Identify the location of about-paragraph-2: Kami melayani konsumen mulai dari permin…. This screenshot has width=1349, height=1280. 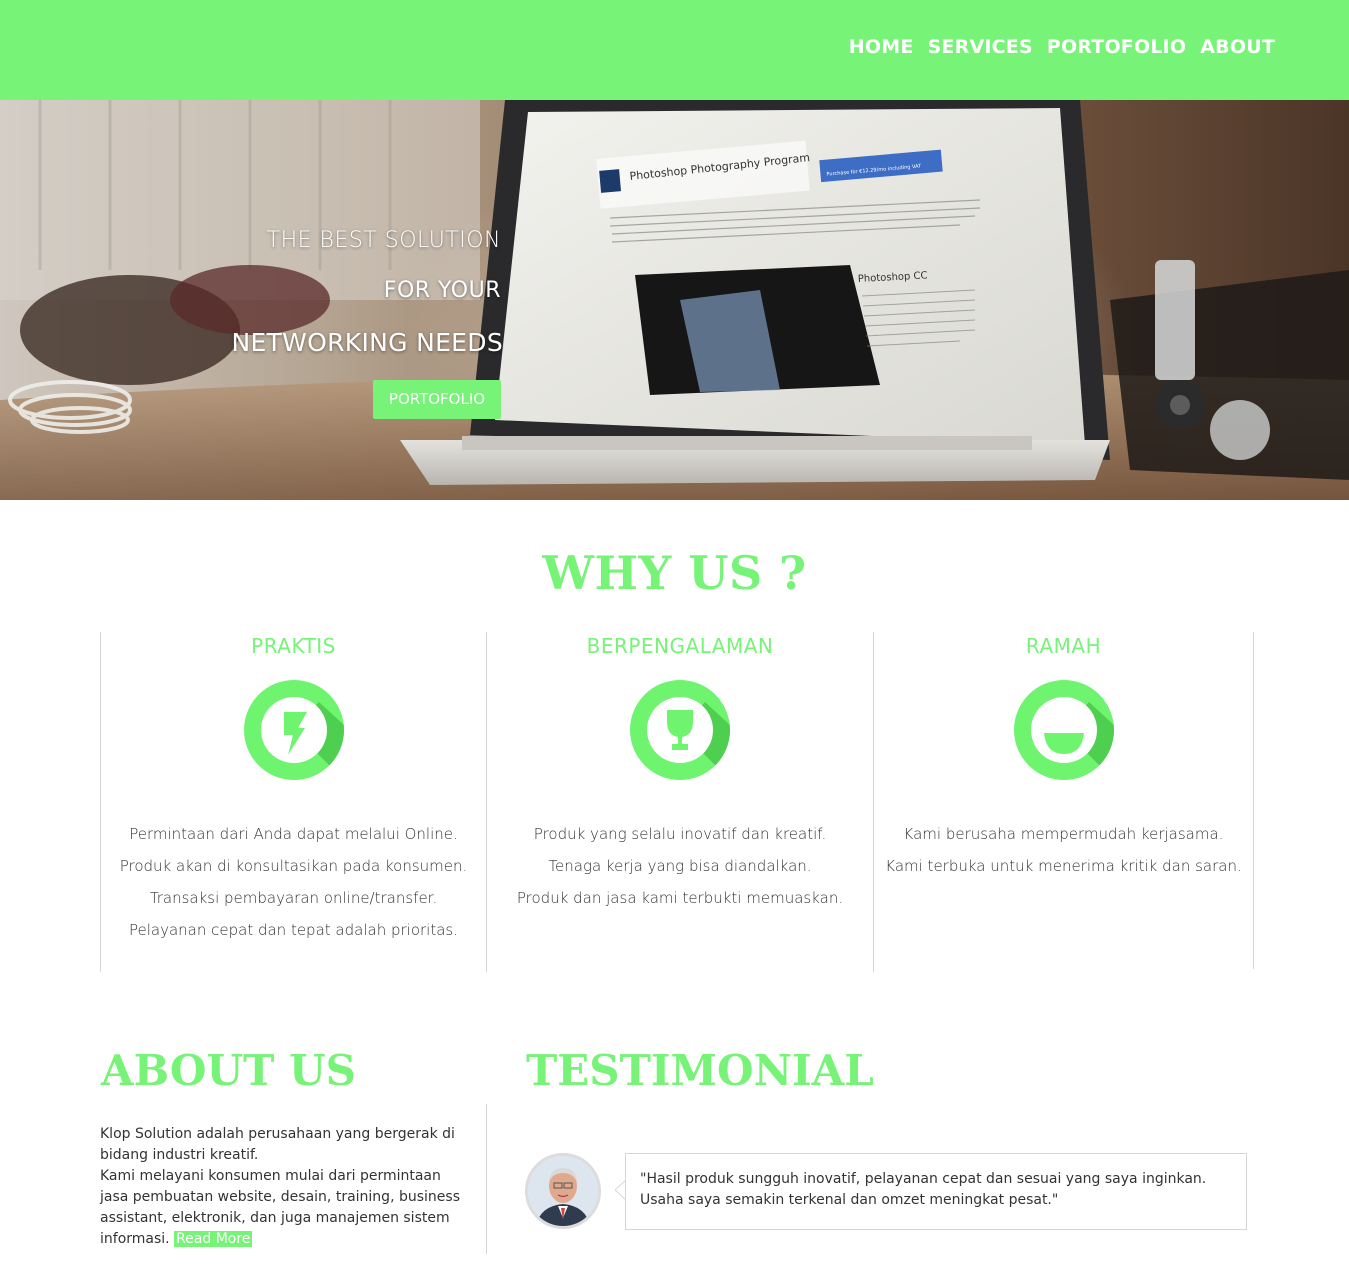
(280, 1207).